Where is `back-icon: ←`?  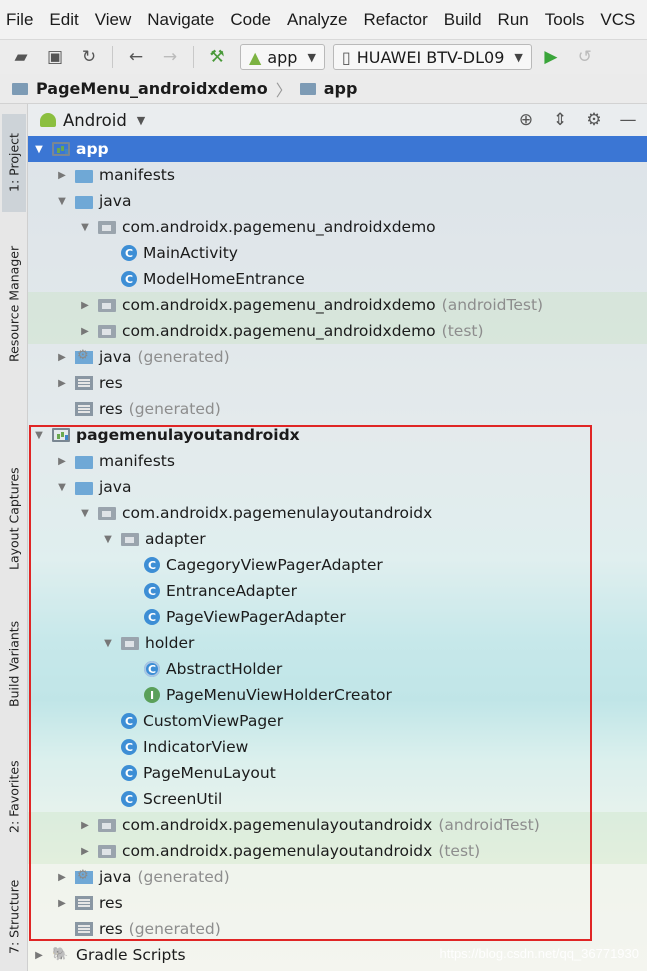 back-icon: ← is located at coordinates (136, 57).